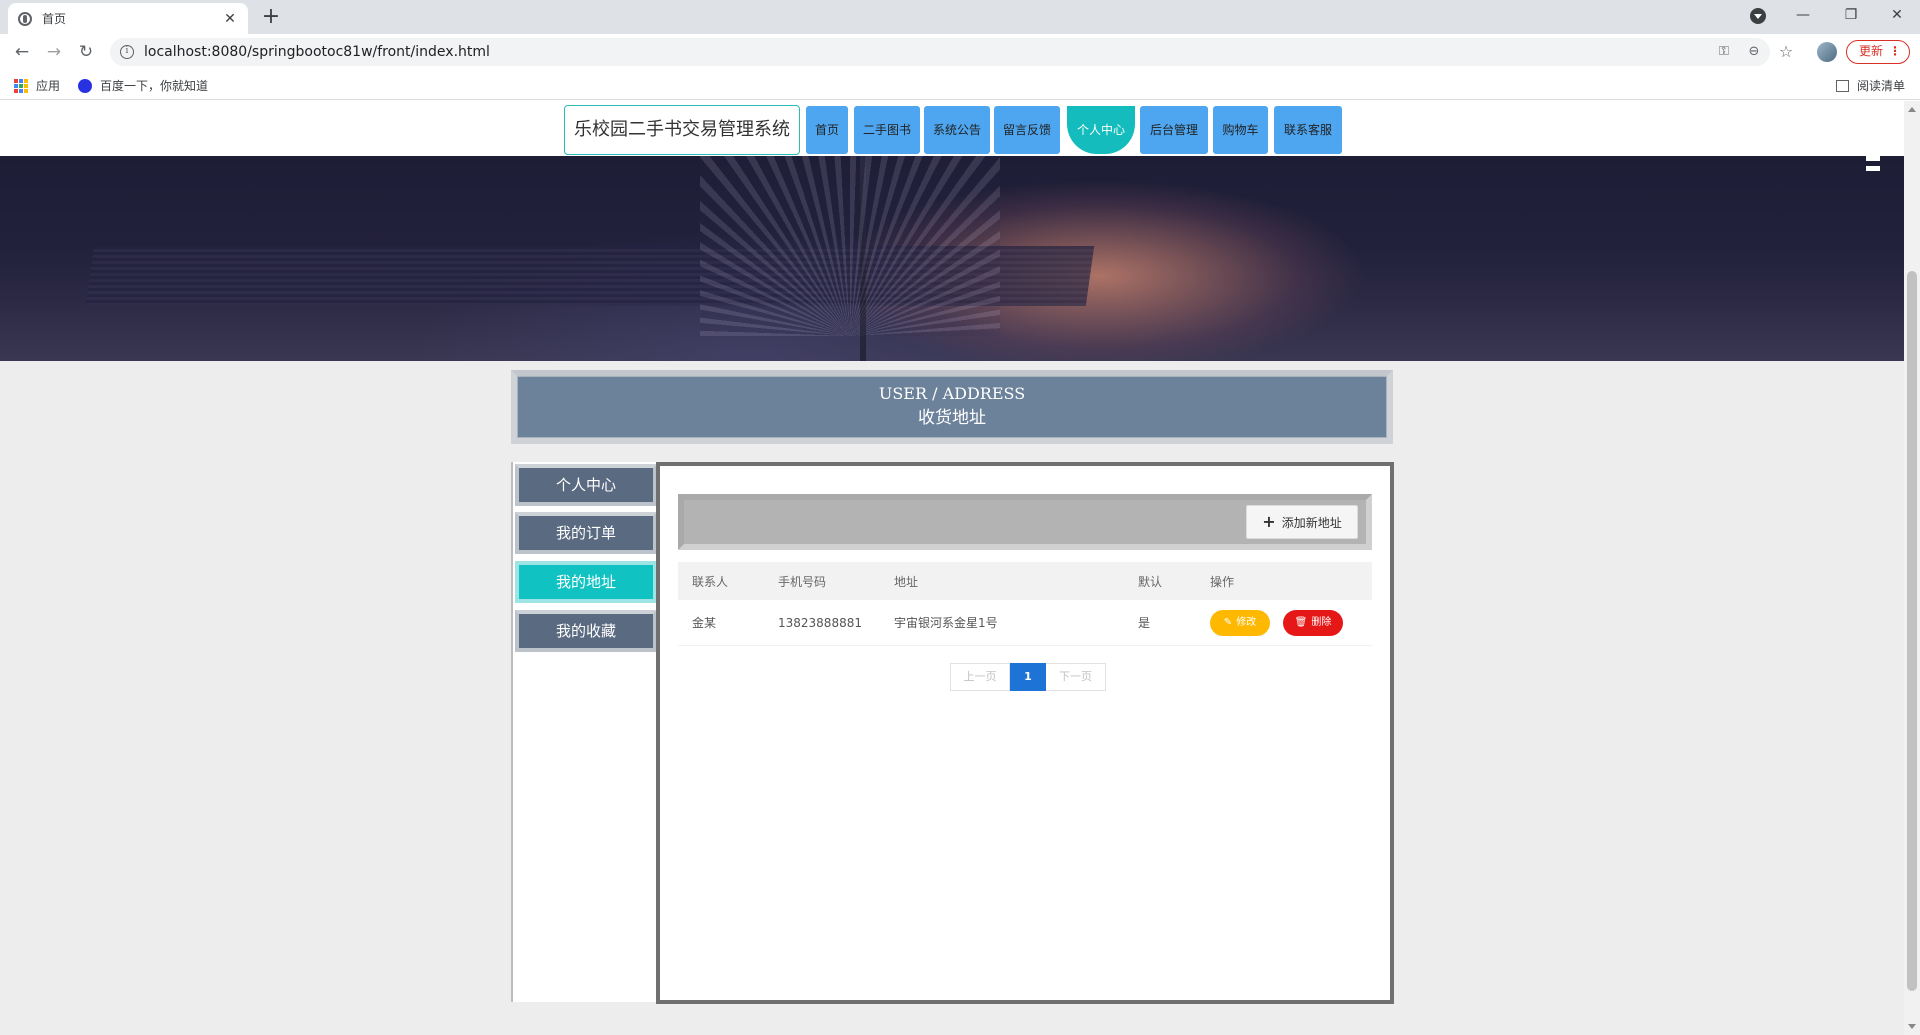 This screenshot has height=1035, width=1920. Describe the element at coordinates (827, 130) in the screenshot. I see `nav-home: 首页` at that location.